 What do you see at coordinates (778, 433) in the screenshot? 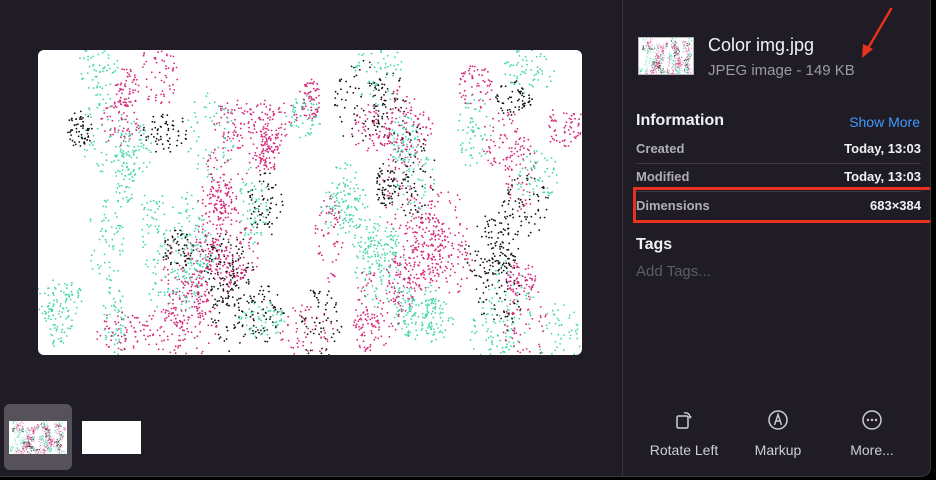
I see `markup-button: Markup` at bounding box center [778, 433].